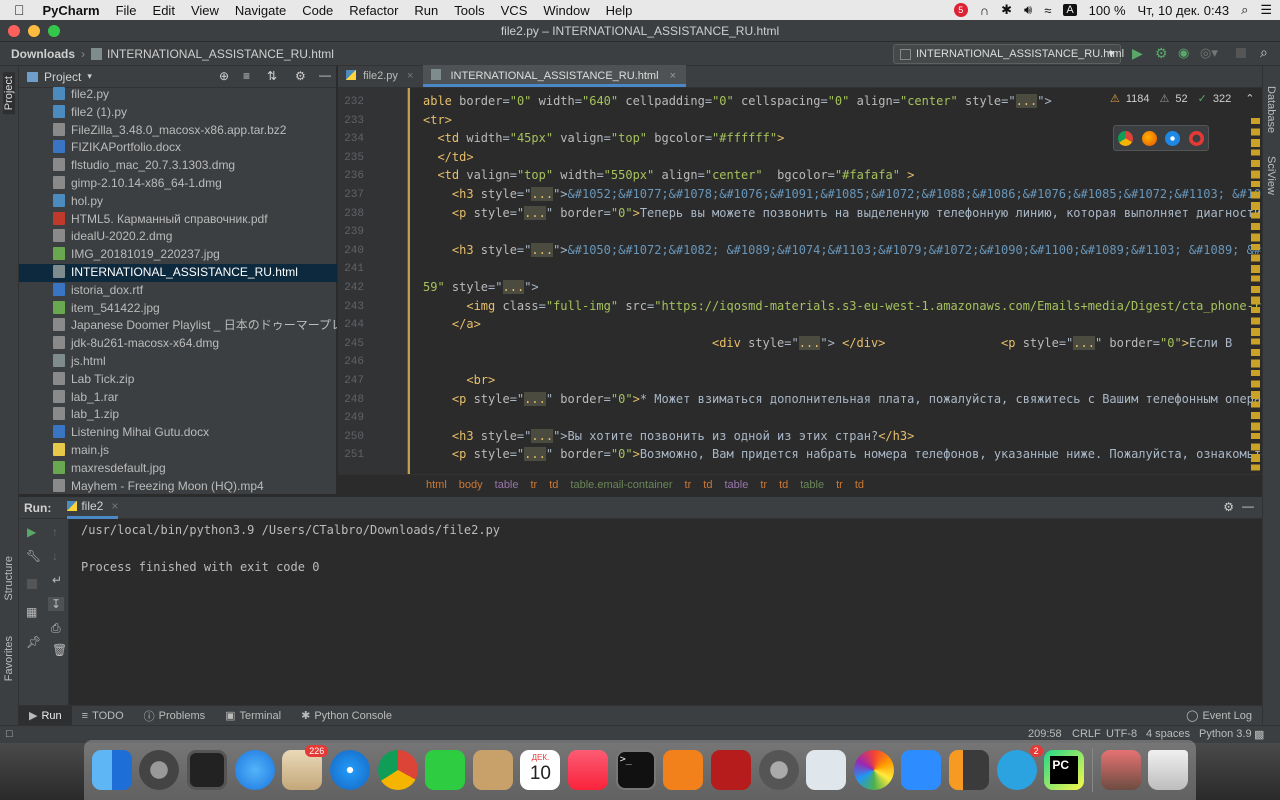 The height and width of the screenshot is (800, 1280). What do you see at coordinates (164, 10) in the screenshot?
I see `menu-edit: Edit` at bounding box center [164, 10].